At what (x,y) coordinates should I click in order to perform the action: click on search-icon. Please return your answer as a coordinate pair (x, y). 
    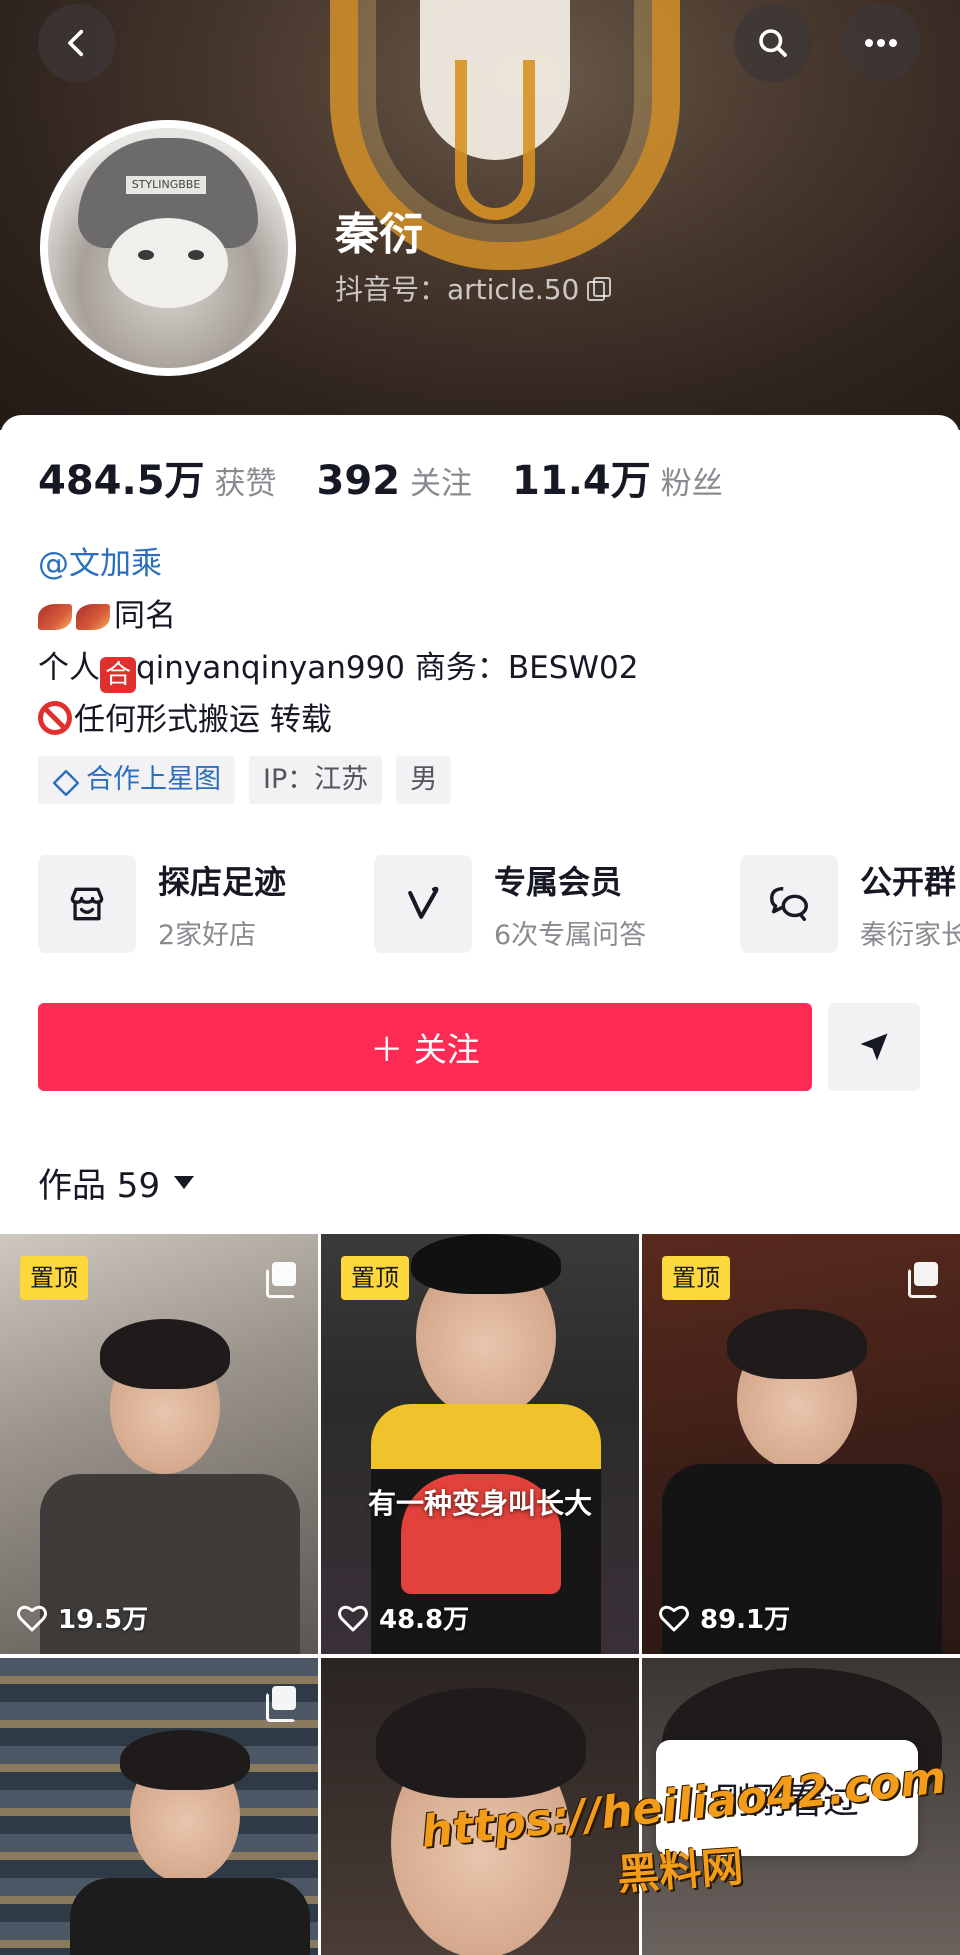
    Looking at the image, I should click on (773, 43).